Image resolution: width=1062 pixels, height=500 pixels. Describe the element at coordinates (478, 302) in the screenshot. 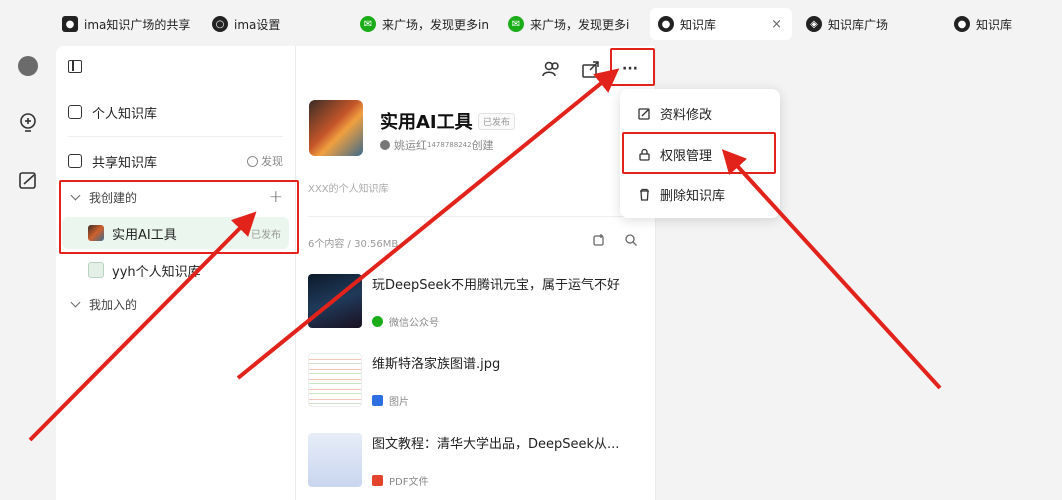

I see `content-item: 玩DeepSeek不用腾讯元宝，属于运气不好 微信公众号` at that location.